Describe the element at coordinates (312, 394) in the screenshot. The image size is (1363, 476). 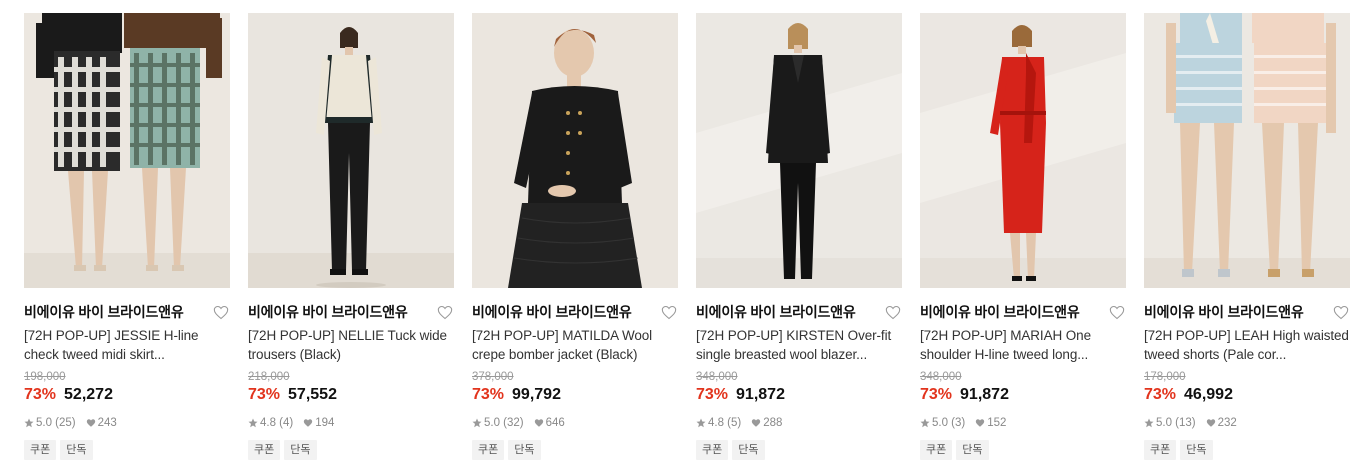
I see `sale-price: 57,552` at that location.